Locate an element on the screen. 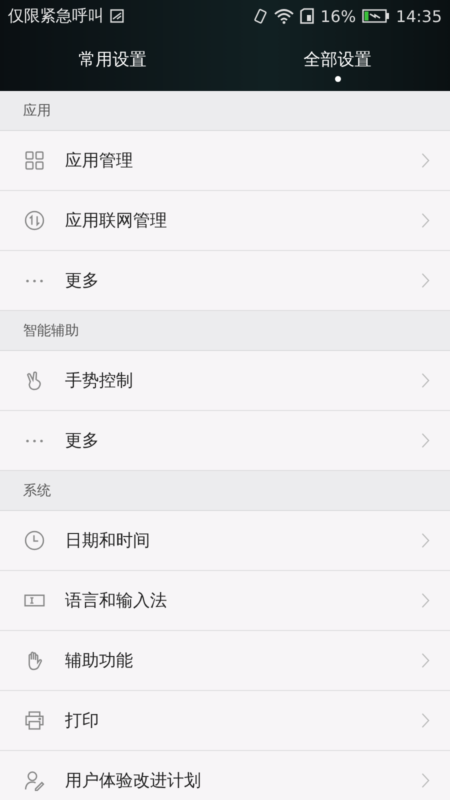 The height and width of the screenshot is (800, 450). tab: 常用设置 is located at coordinates (112, 61).